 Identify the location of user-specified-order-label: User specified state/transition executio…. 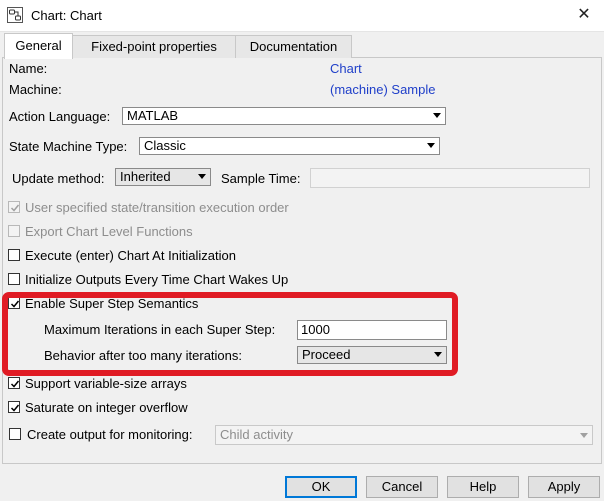
(157, 207).